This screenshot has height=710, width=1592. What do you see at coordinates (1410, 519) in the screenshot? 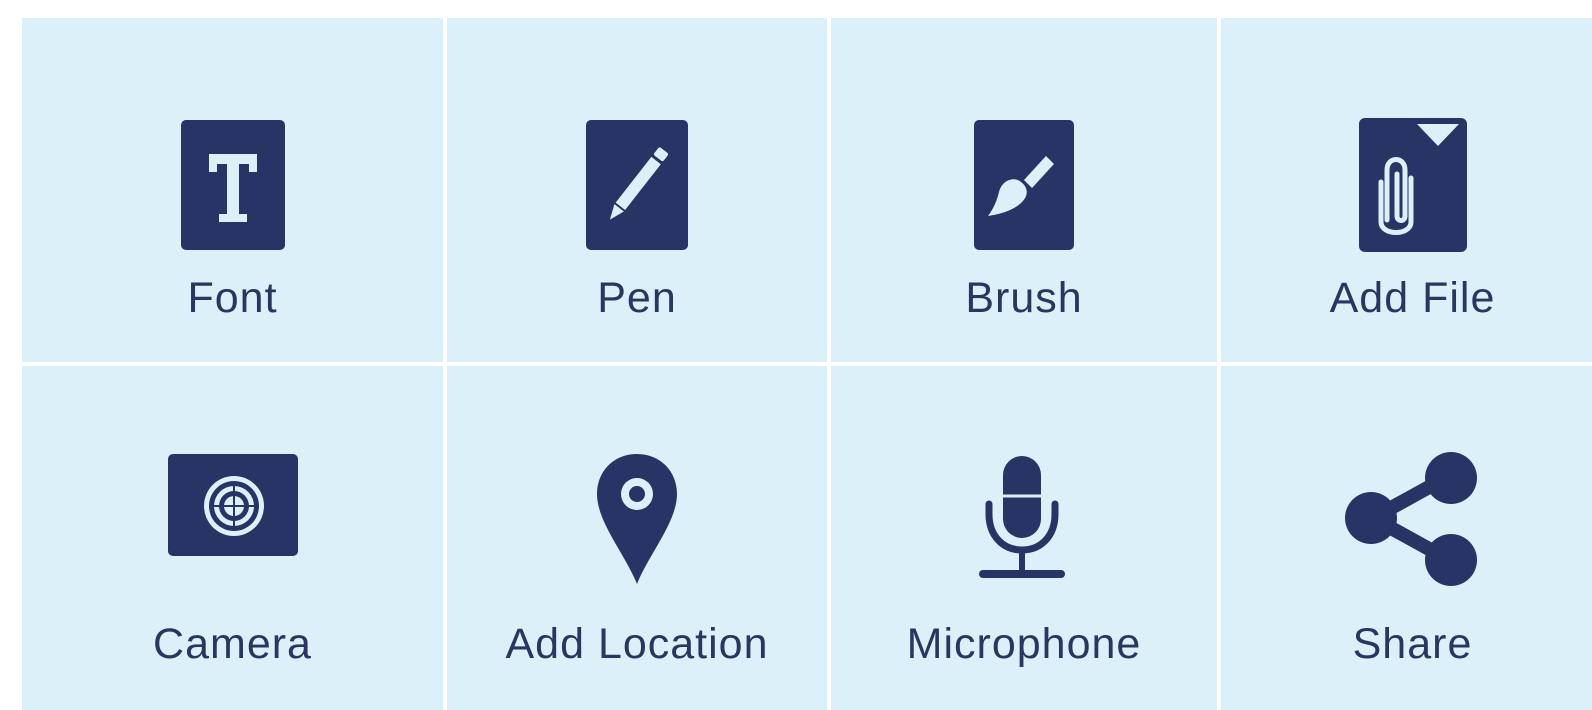
I see `share-icon` at bounding box center [1410, 519].